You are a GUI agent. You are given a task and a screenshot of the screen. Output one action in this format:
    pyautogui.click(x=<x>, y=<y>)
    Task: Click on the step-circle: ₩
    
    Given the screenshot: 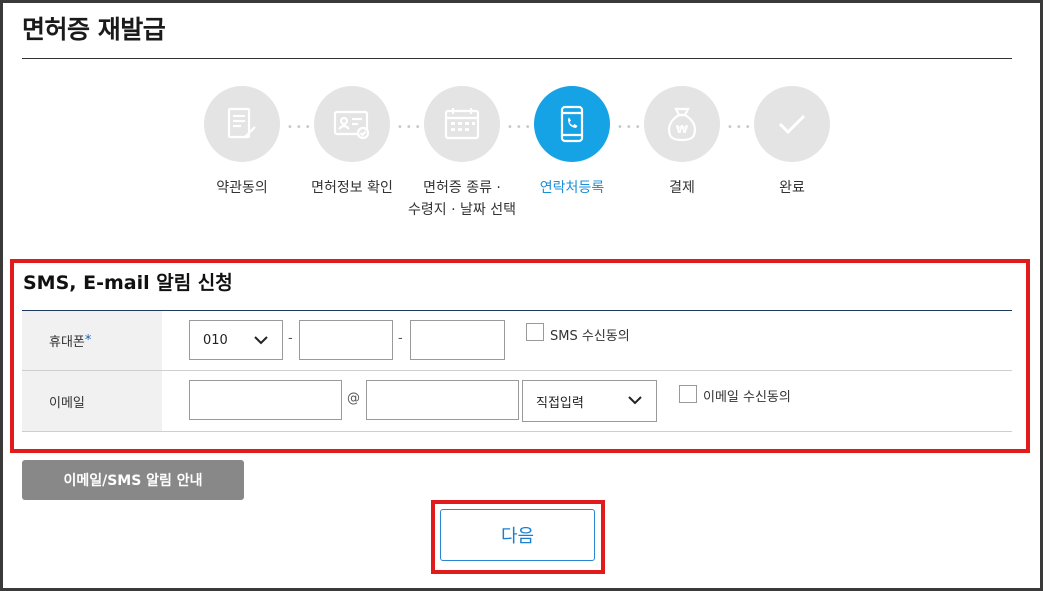 What is the action you would take?
    pyautogui.click(x=682, y=124)
    